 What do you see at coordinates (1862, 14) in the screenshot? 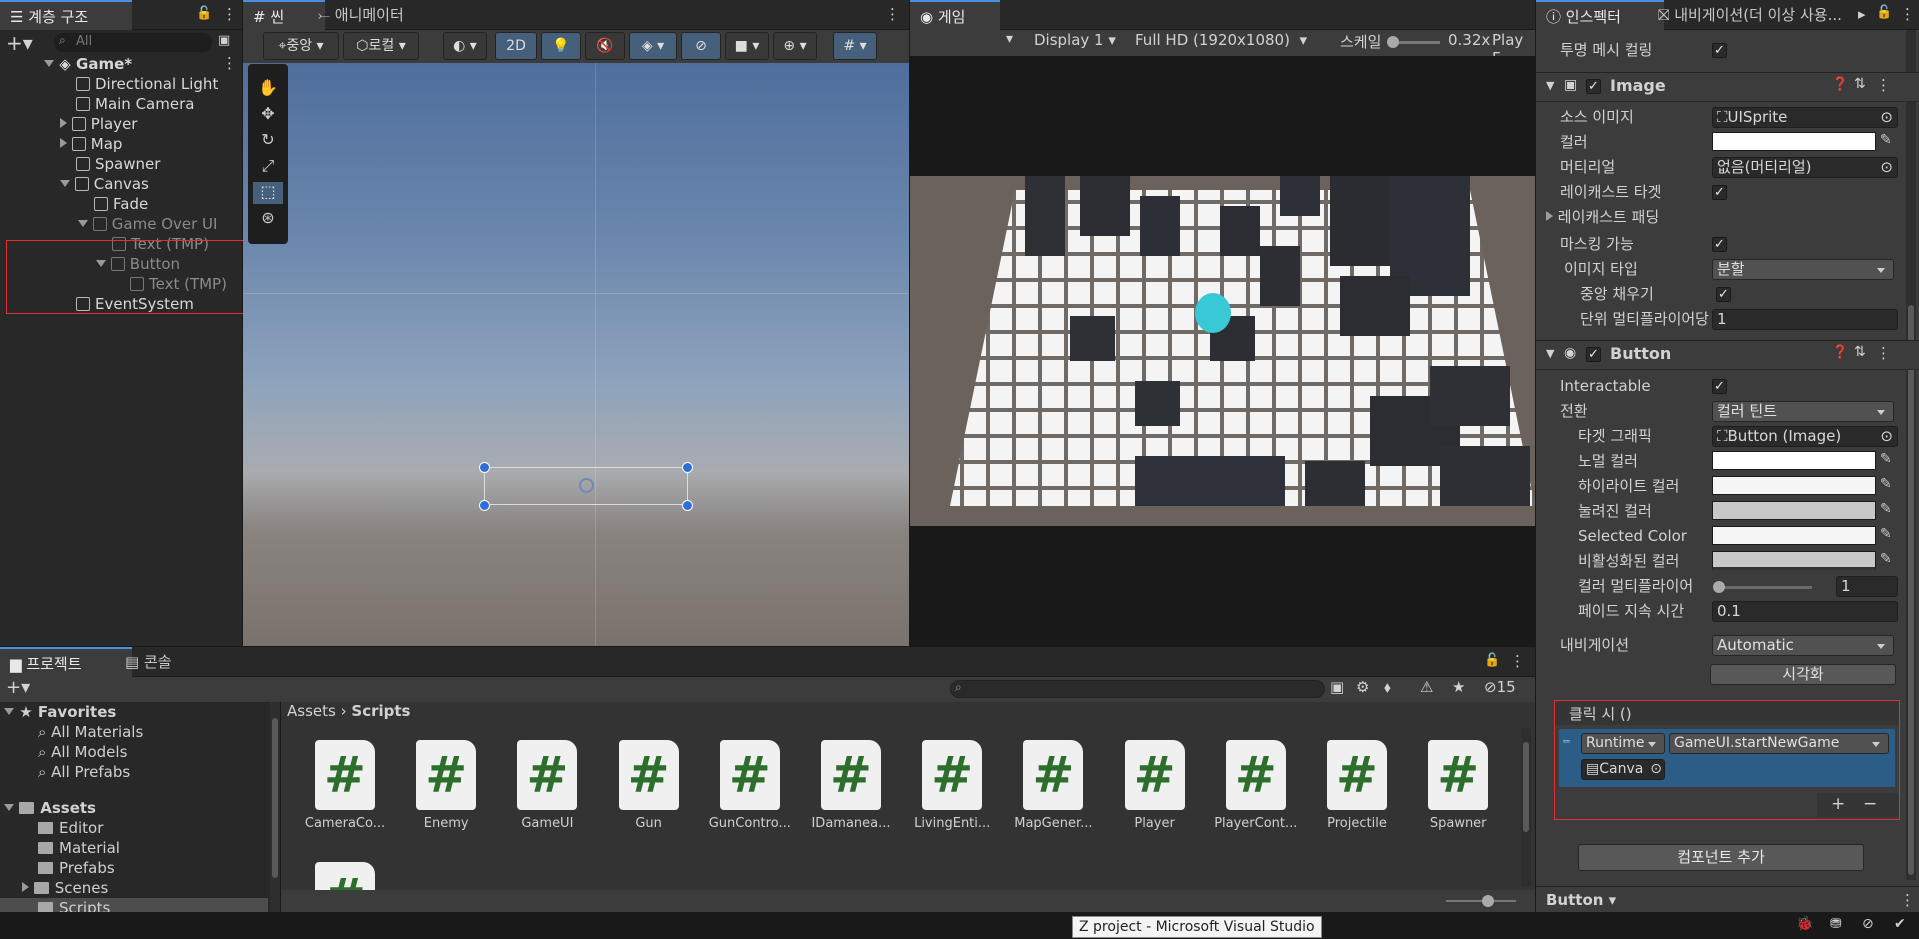
I see `tab-overflow-icon: ▸` at bounding box center [1862, 14].